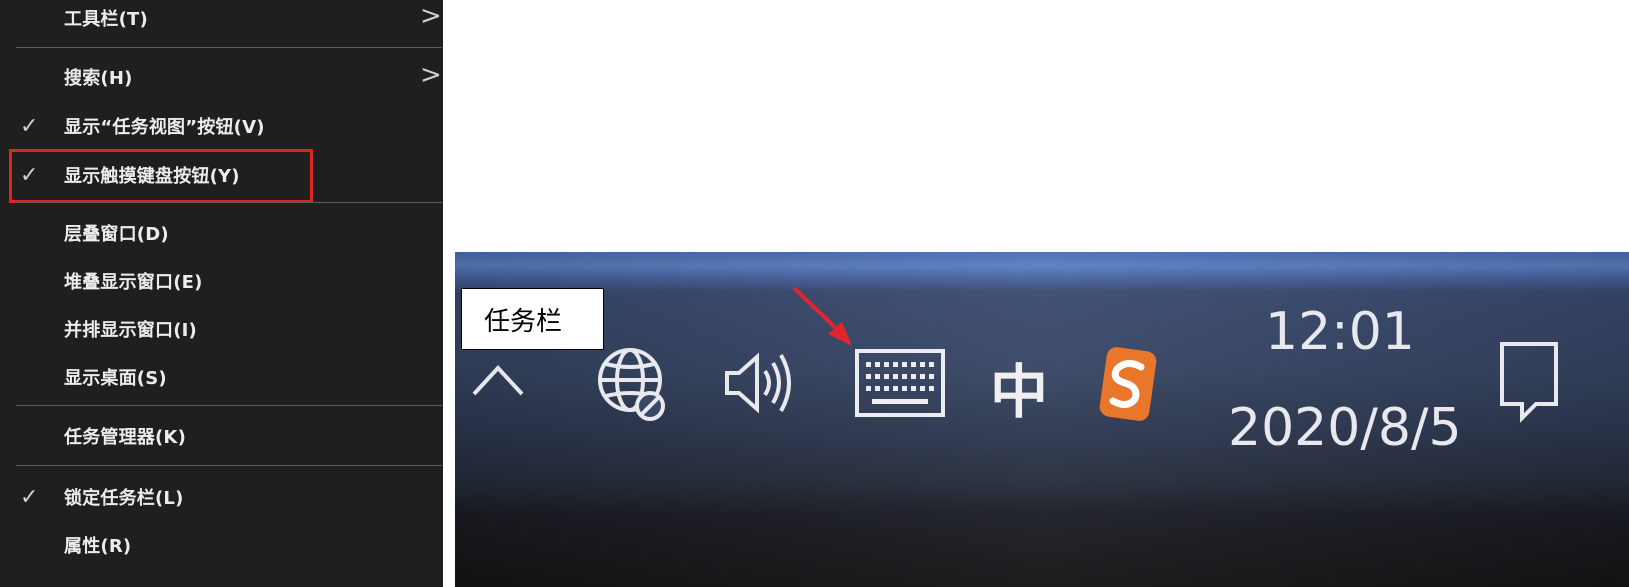 This screenshot has width=1629, height=587. Describe the element at coordinates (125, 437) in the screenshot. I see `menu-item-label: 任务管理器(K)` at that location.